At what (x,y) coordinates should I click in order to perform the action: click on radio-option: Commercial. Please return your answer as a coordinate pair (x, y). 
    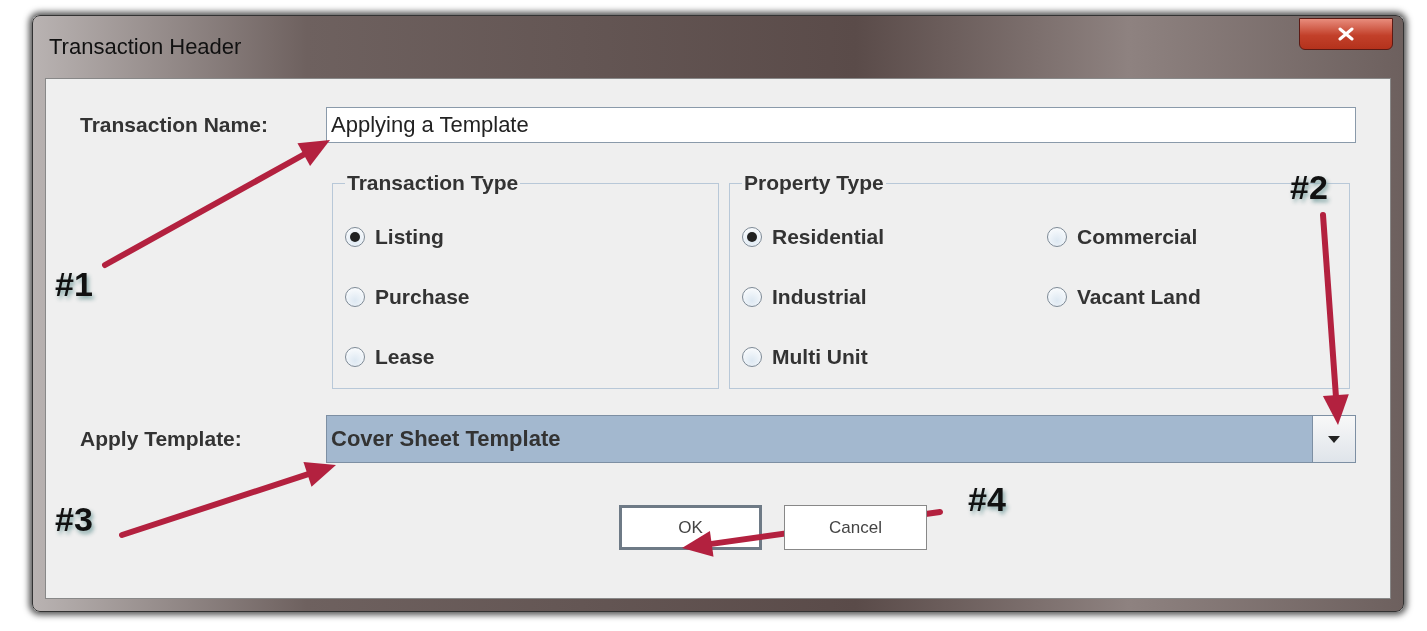
    Looking at the image, I should click on (1192, 237).